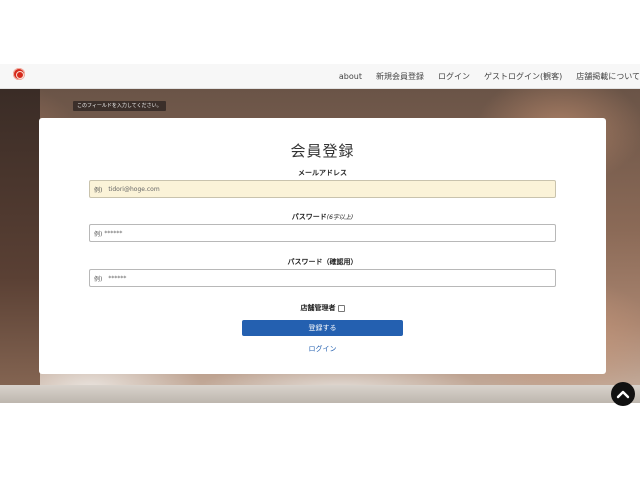 The height and width of the screenshot is (480, 640). What do you see at coordinates (322, 262) in the screenshot?
I see `password-confirm-label: パスワード（確認用）` at bounding box center [322, 262].